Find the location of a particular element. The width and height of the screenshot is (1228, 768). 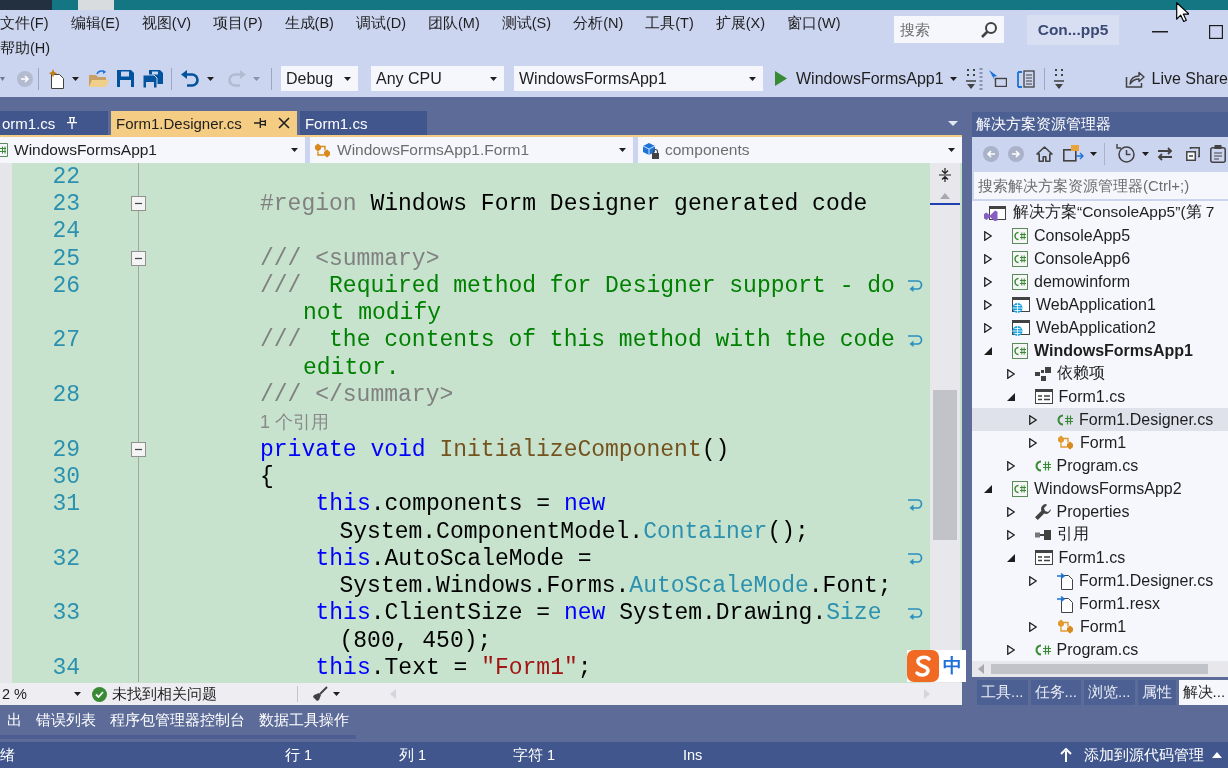

dotted-grip-icon is located at coordinates (980, 78).